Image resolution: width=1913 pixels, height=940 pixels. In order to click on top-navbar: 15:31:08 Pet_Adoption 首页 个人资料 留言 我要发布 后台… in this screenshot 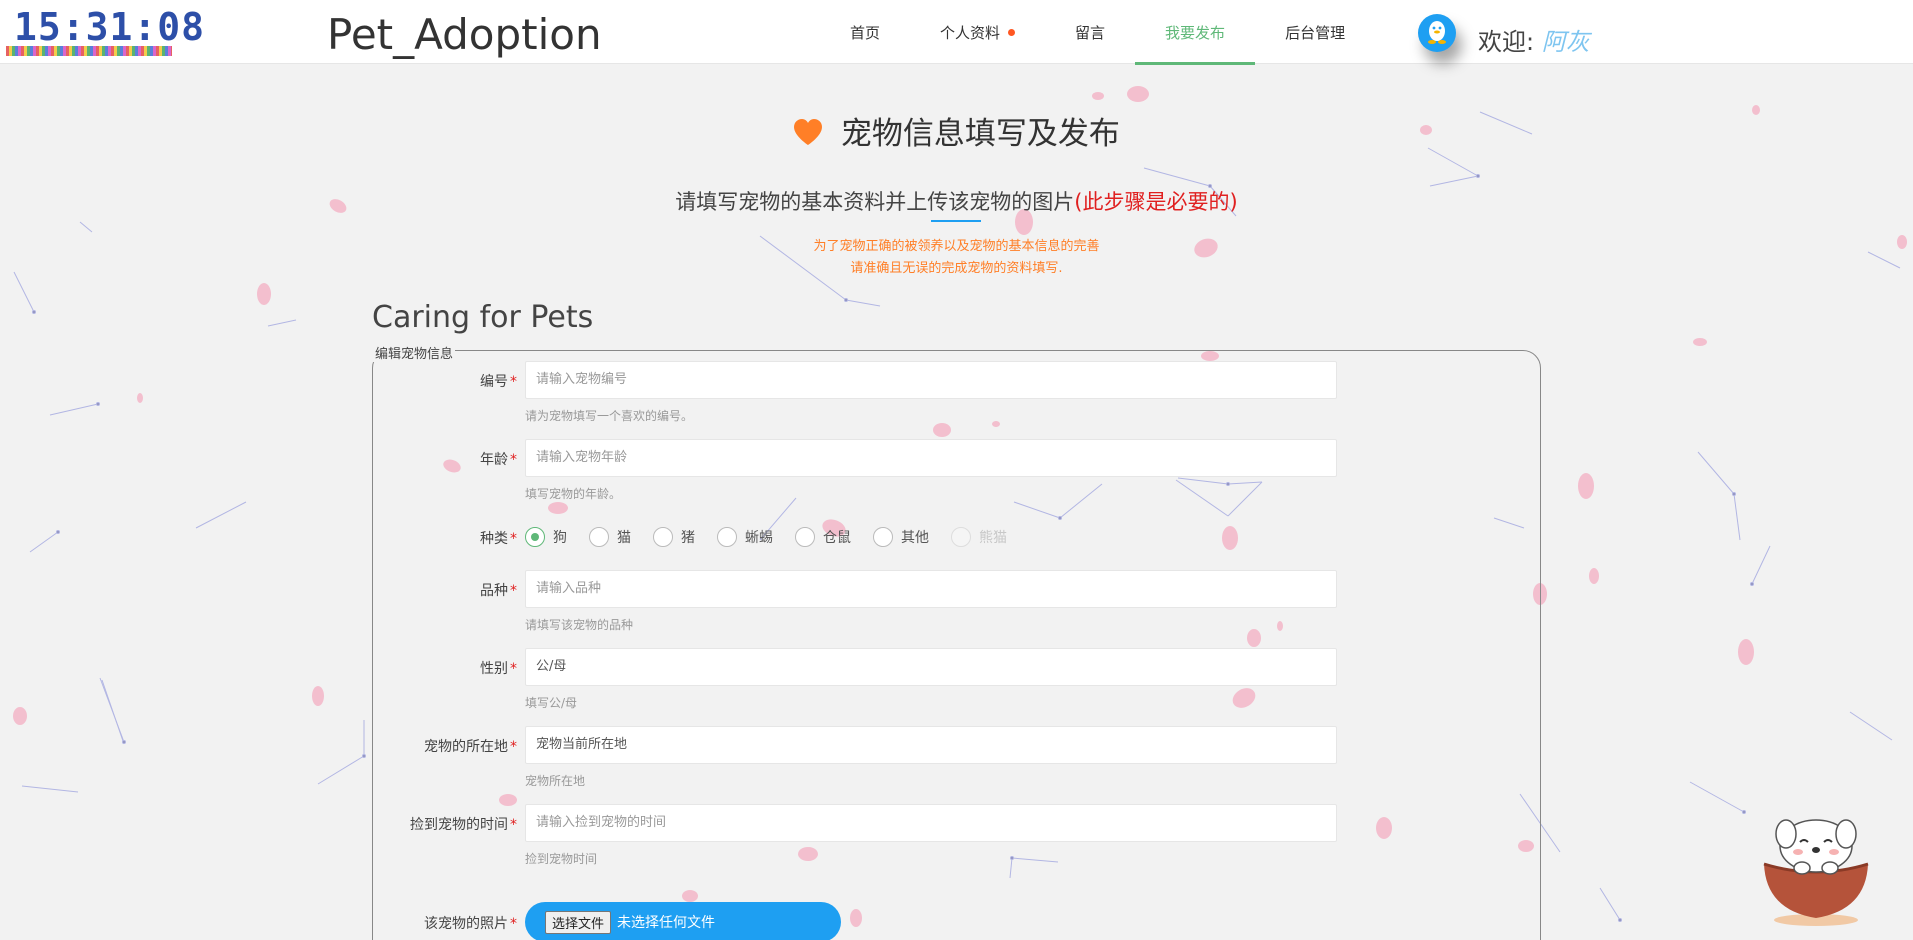, I will do `click(956, 32)`.